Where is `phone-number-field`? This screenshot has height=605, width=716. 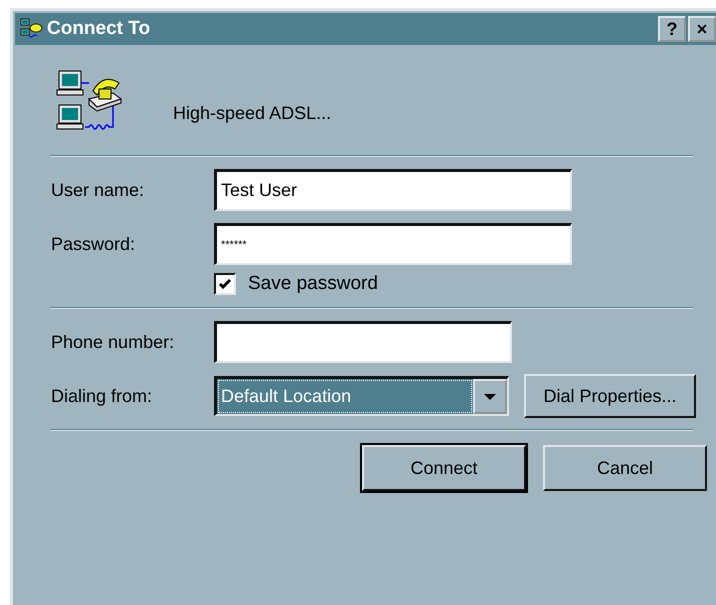 phone-number-field is located at coordinates (363, 342).